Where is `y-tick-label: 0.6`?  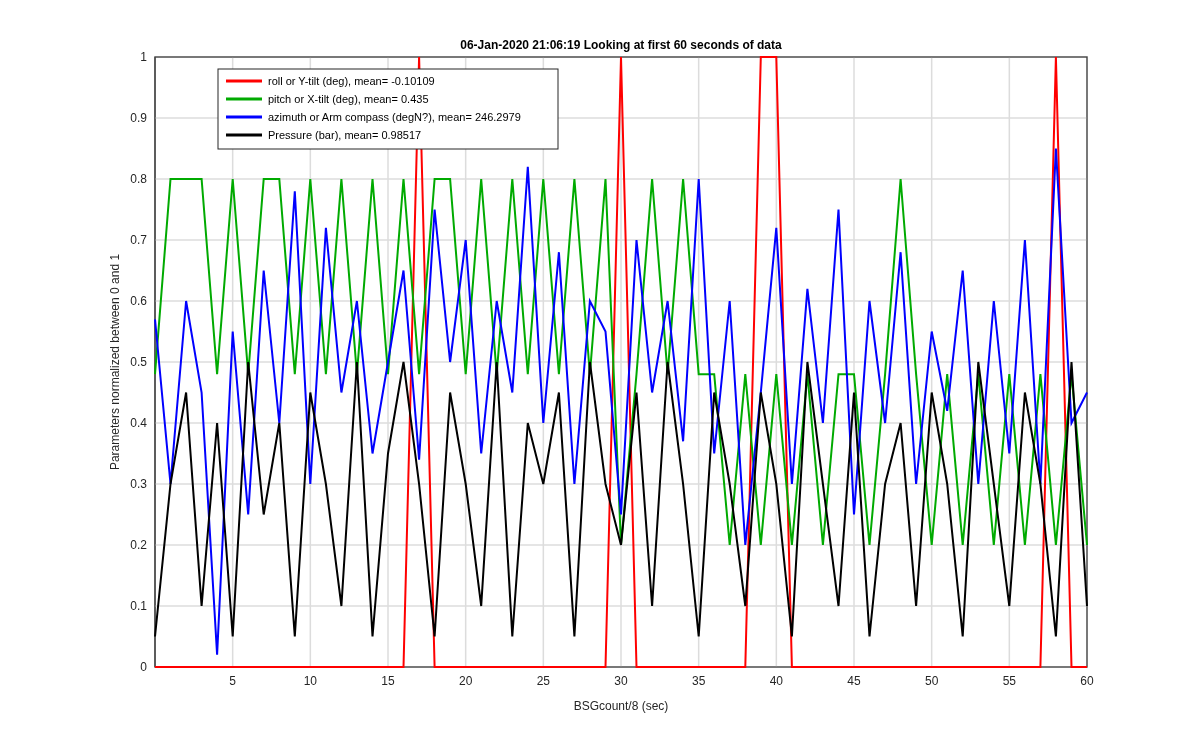
y-tick-label: 0.6 is located at coordinates (138, 301).